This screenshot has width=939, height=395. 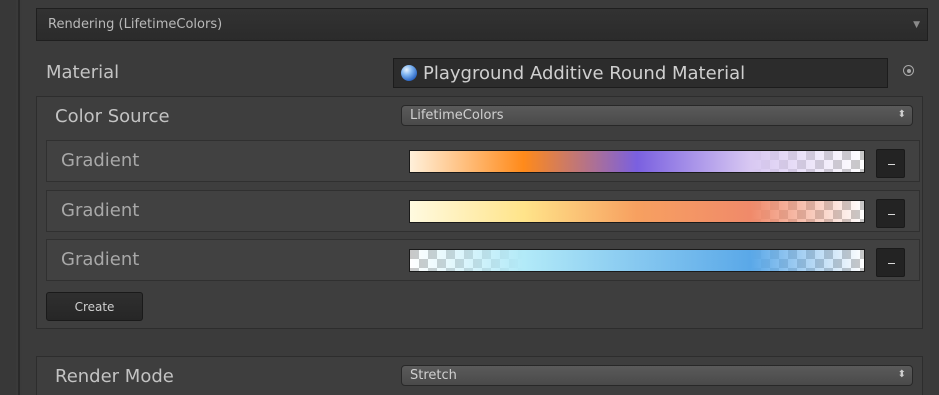 What do you see at coordinates (482, 24) in the screenshot?
I see `rendering-section-header: Rendering (LifetimeColors) ▼` at bounding box center [482, 24].